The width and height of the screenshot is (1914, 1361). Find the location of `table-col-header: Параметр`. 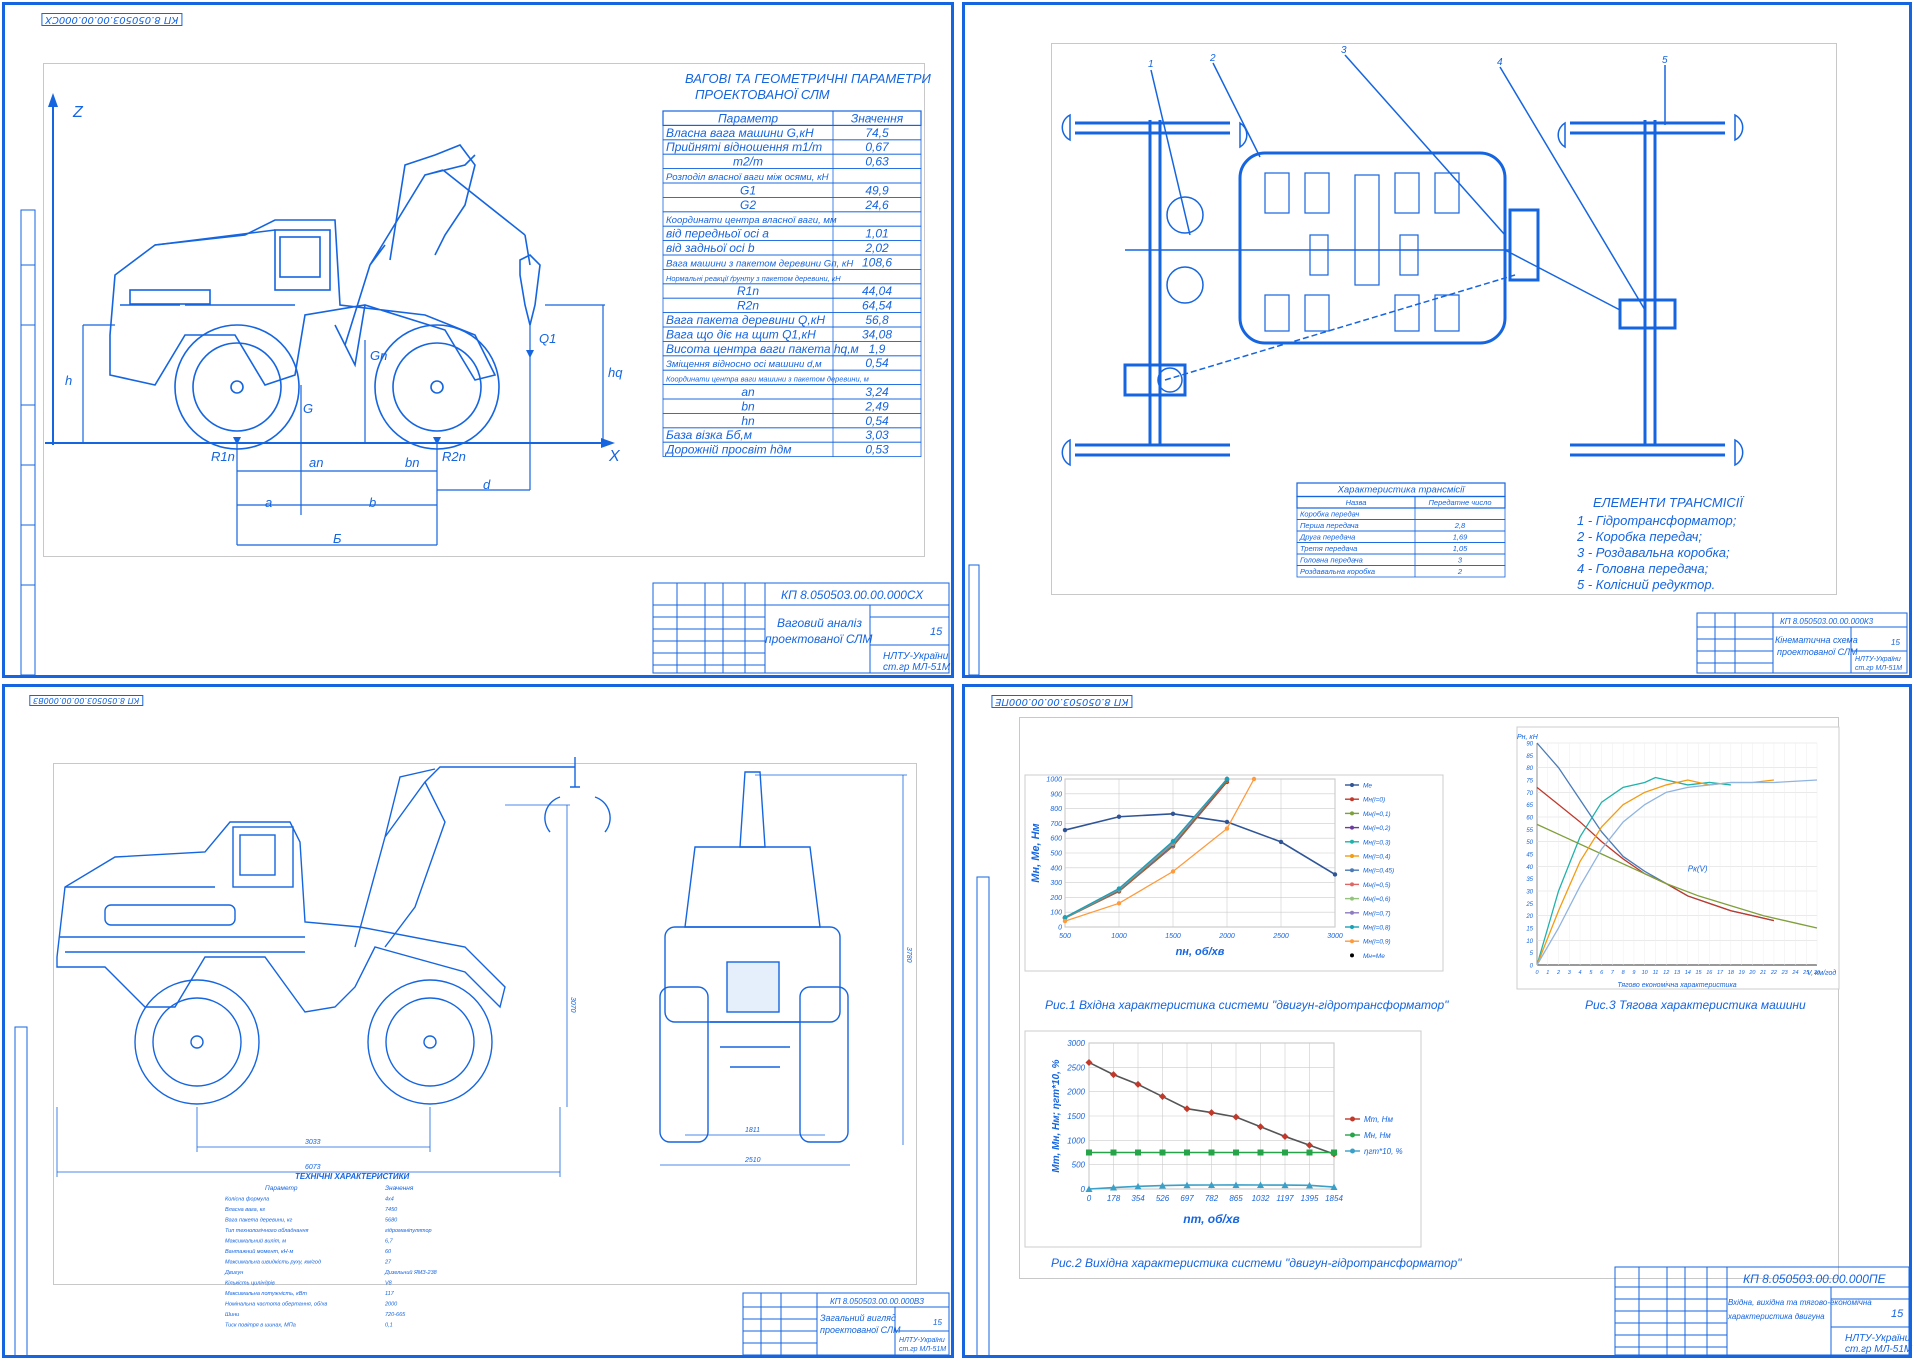

table-col-header: Параметр is located at coordinates (748, 118).